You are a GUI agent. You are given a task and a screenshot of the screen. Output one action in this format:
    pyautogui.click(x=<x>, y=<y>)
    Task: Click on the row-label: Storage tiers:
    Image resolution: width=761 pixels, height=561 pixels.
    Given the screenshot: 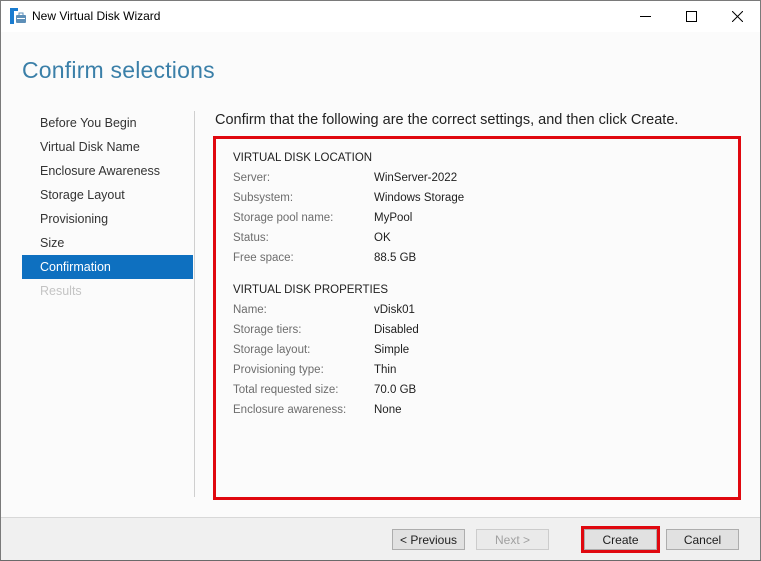 What is the action you would take?
    pyautogui.click(x=267, y=330)
    